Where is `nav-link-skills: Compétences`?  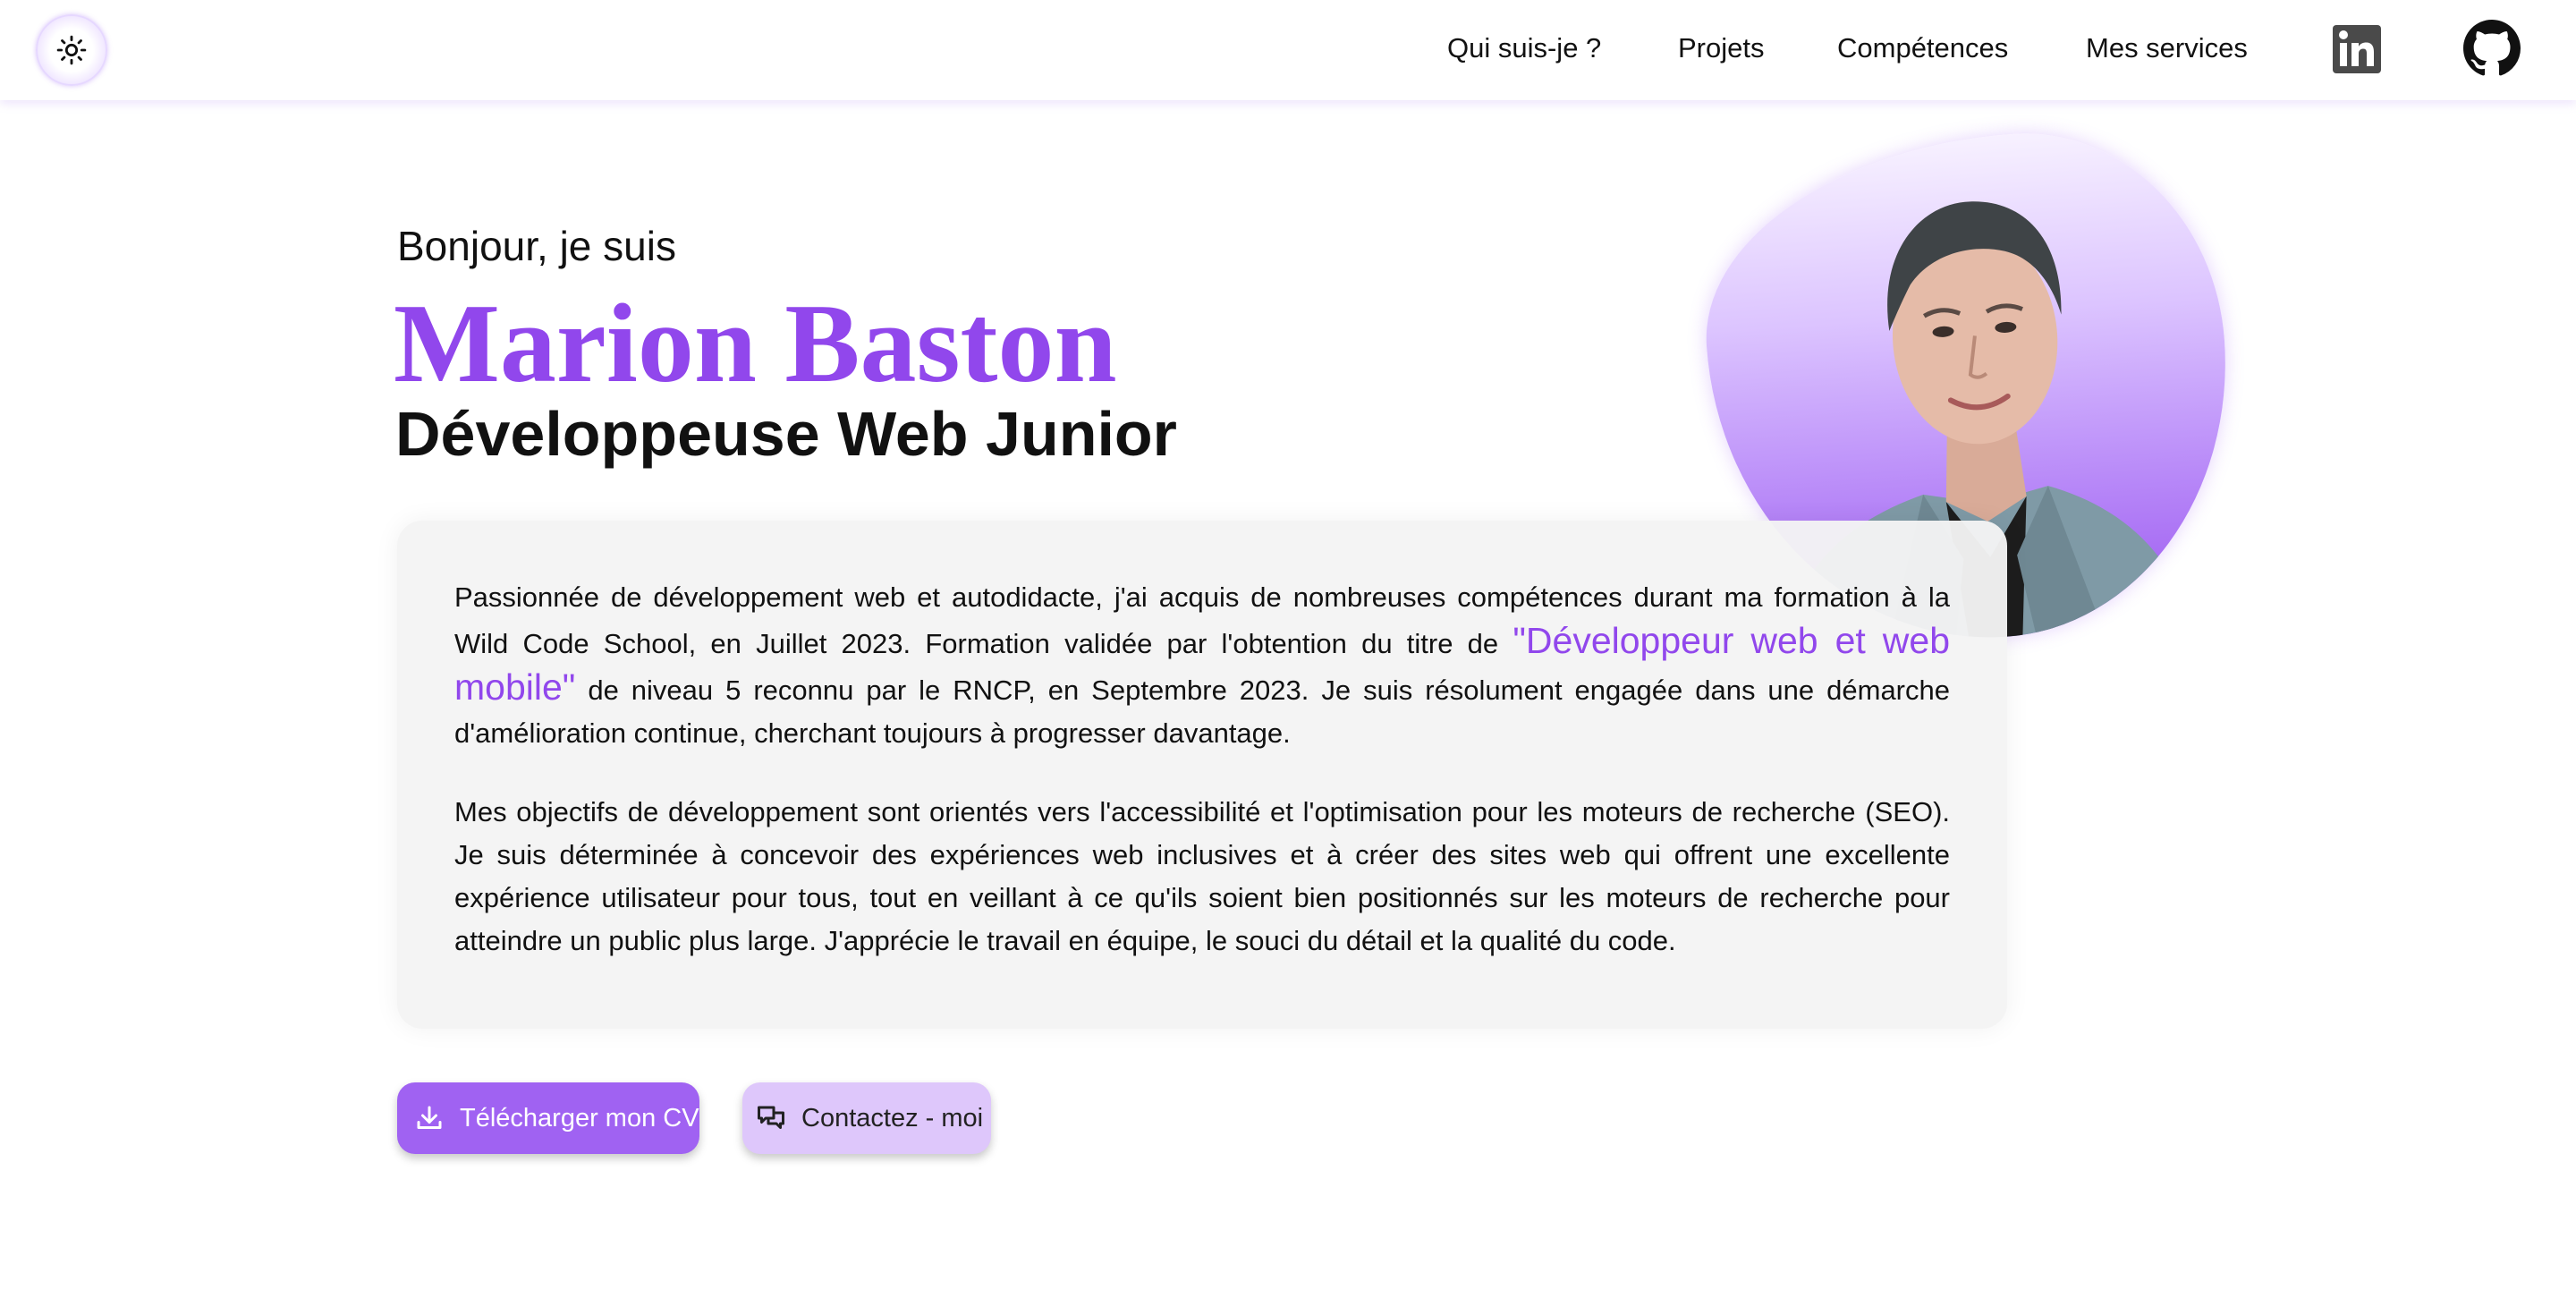 nav-link-skills: Compétences is located at coordinates (1922, 48).